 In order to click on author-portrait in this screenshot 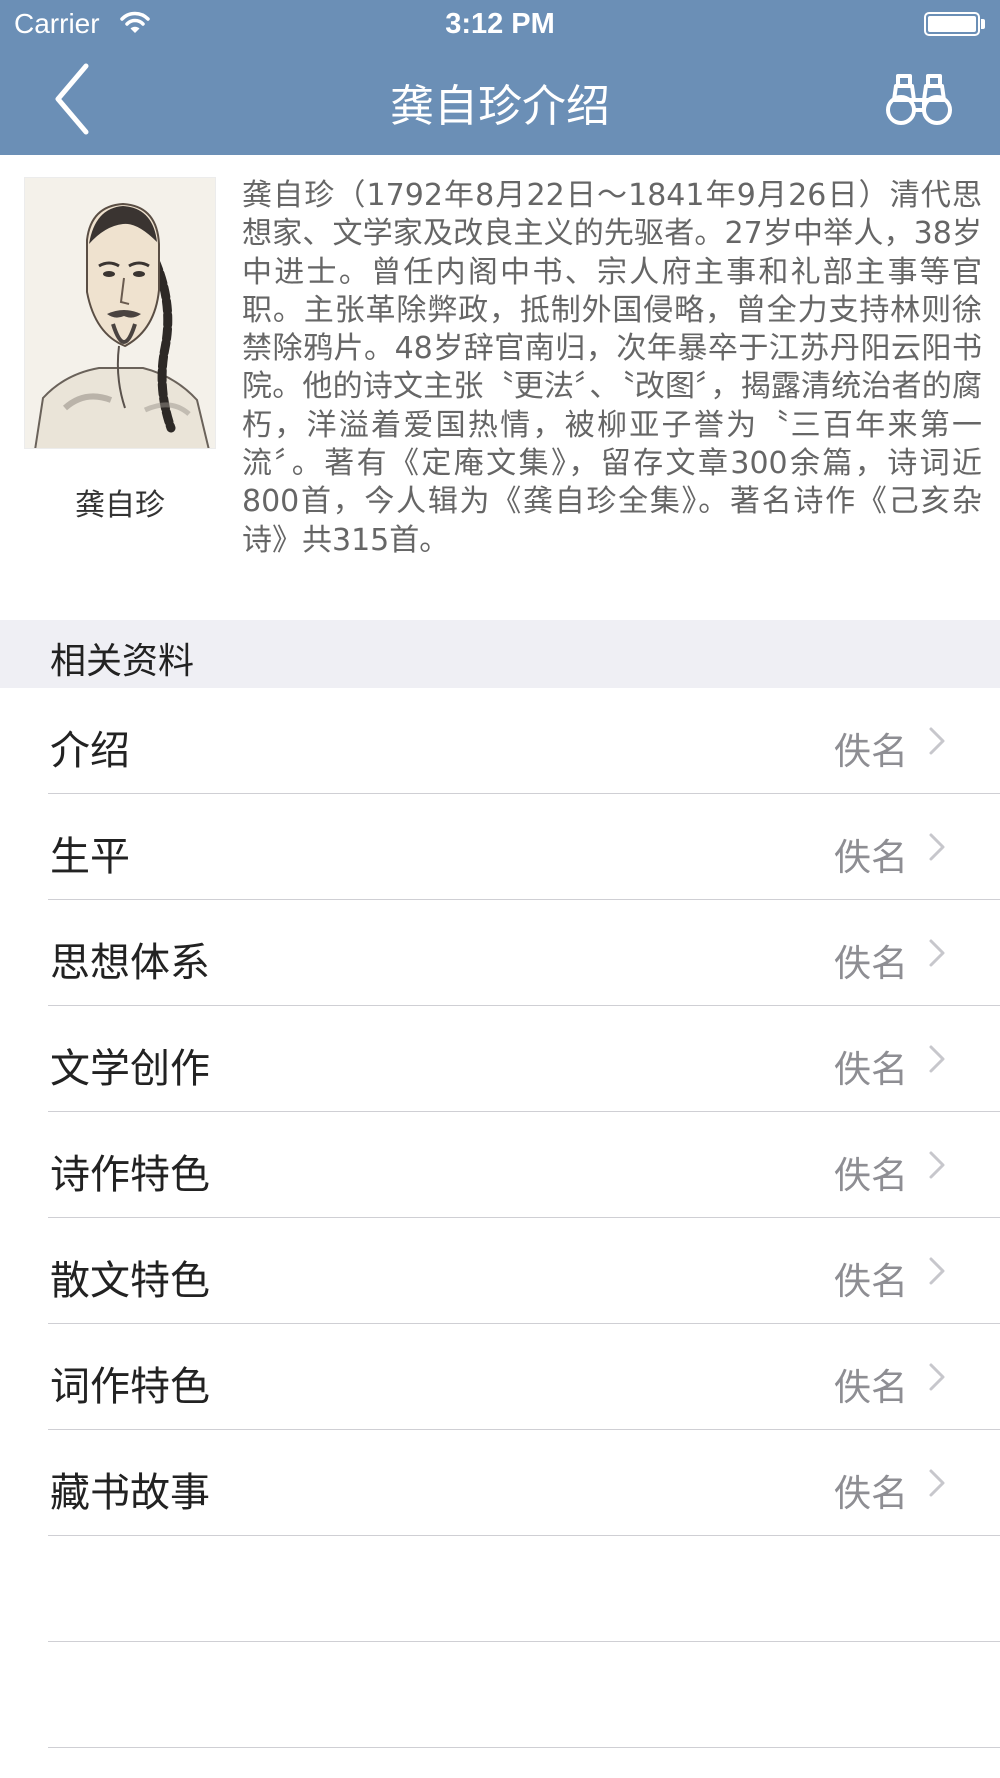, I will do `click(120, 313)`.